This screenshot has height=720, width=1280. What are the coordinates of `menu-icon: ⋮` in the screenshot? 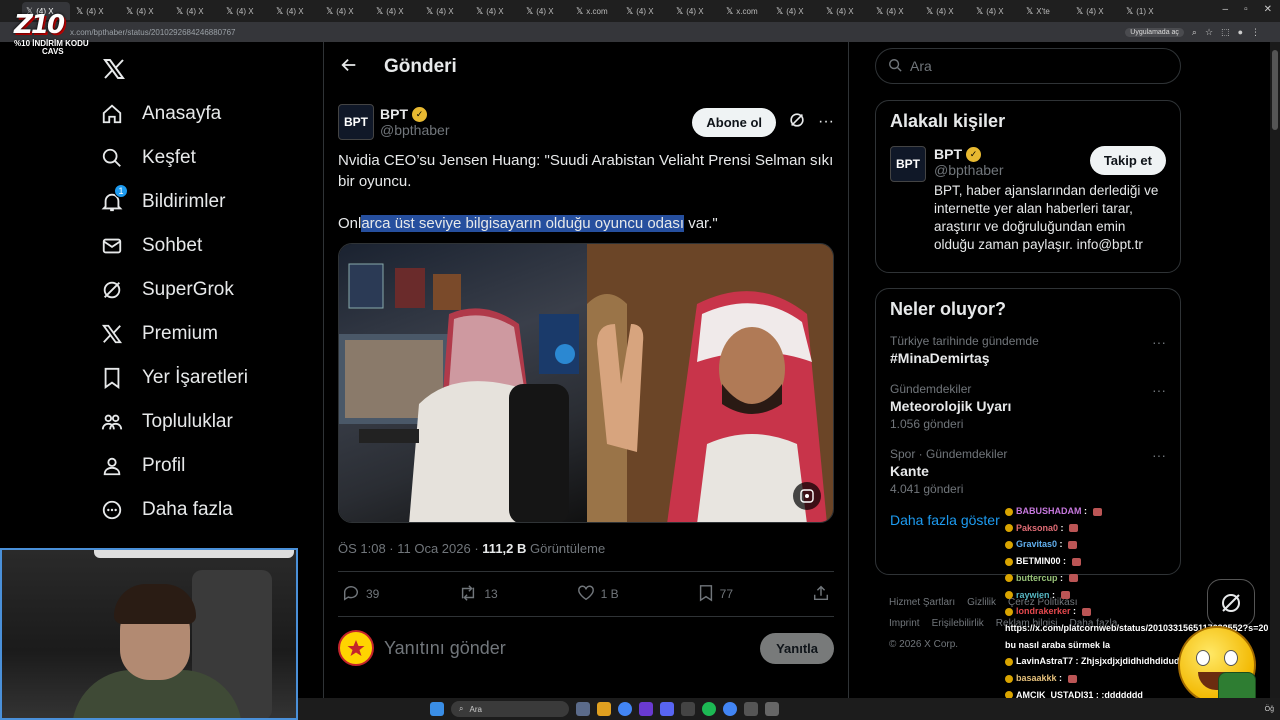 It's located at (1255, 32).